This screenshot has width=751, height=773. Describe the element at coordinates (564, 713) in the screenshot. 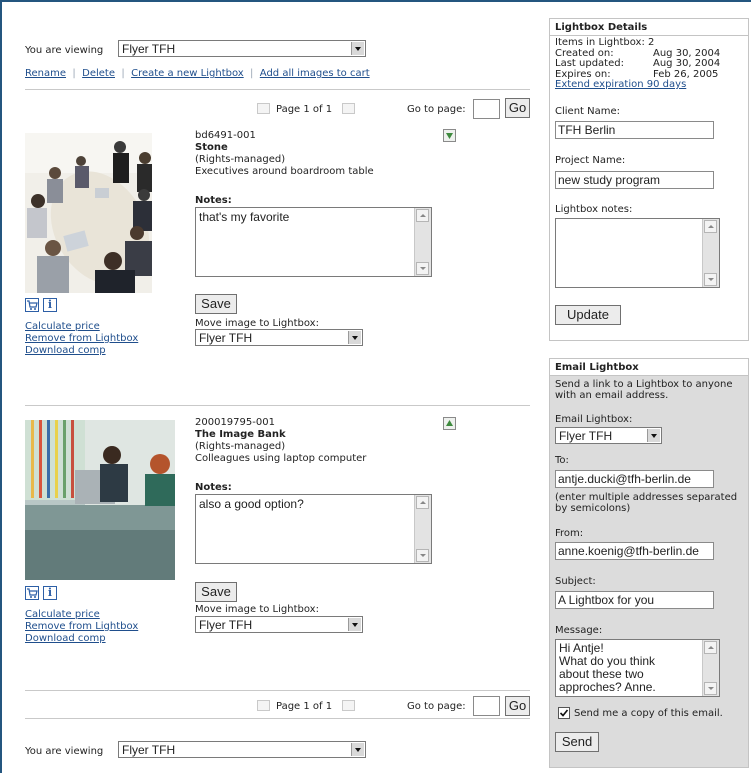

I see `send-copy-checkbox` at that location.